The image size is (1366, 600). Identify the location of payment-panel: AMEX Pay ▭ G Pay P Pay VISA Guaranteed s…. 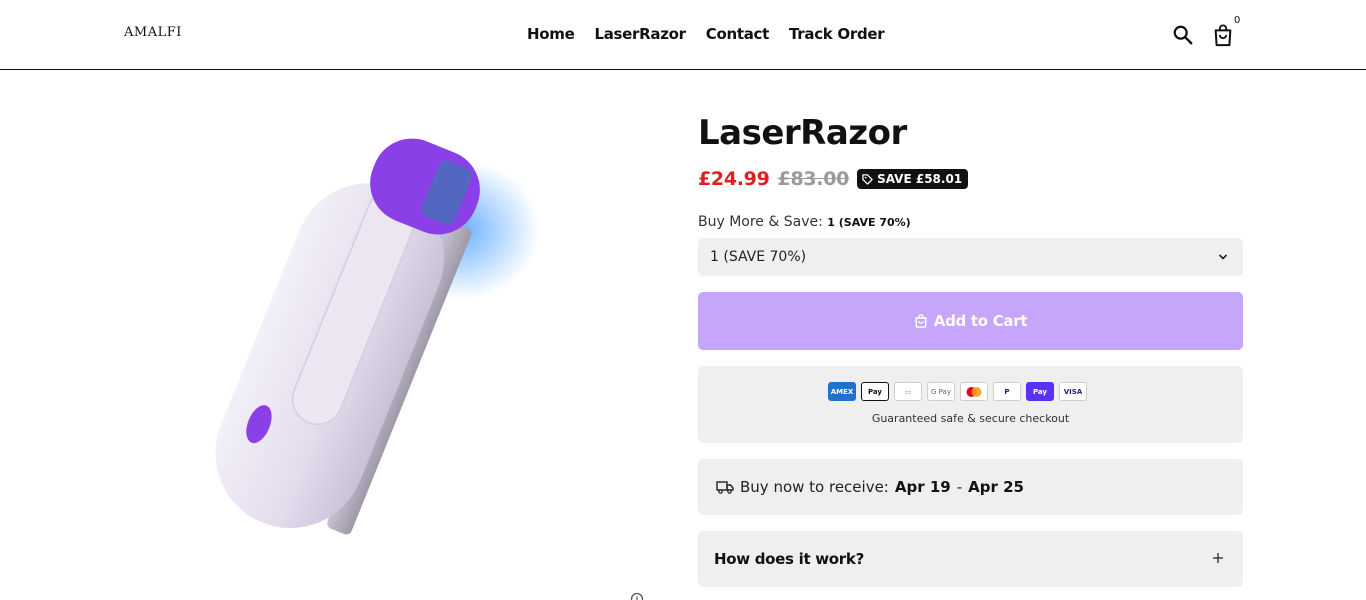
(970, 404).